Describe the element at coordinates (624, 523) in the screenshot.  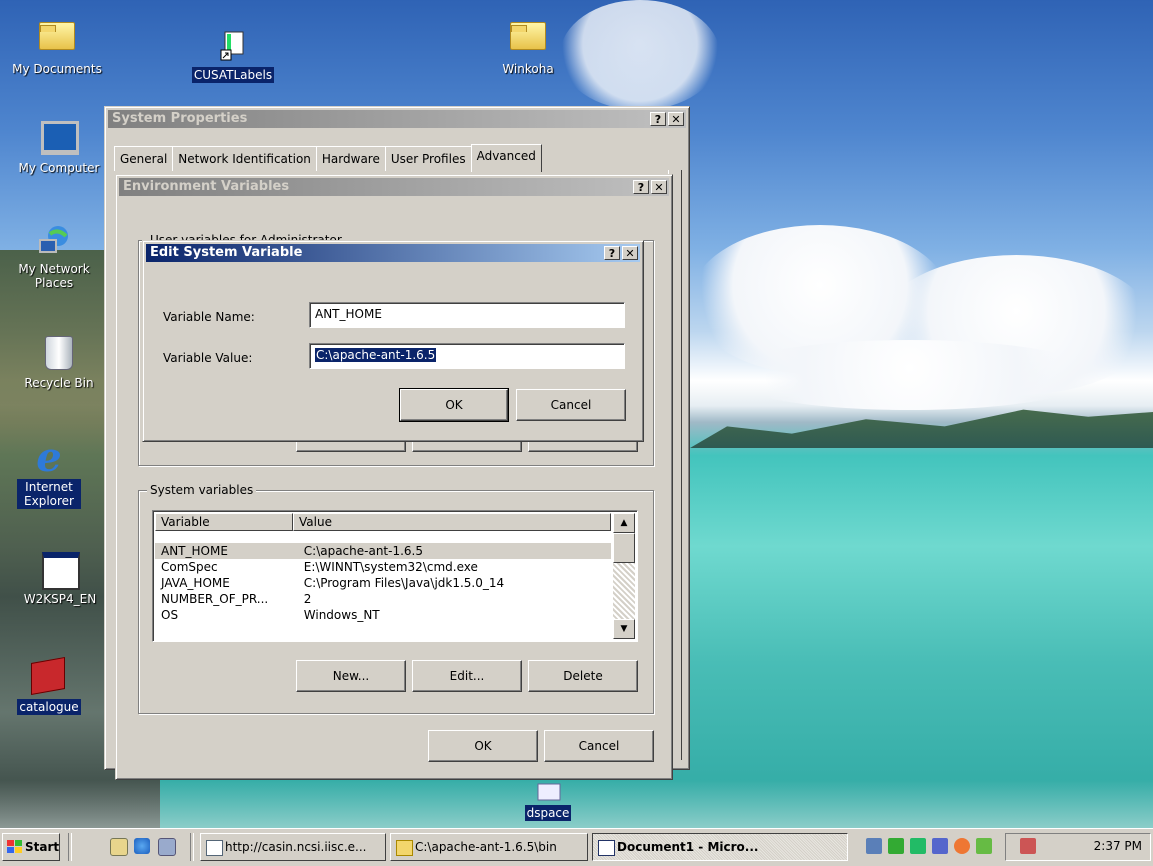
I see `scroll-up-icon: ▲` at that location.